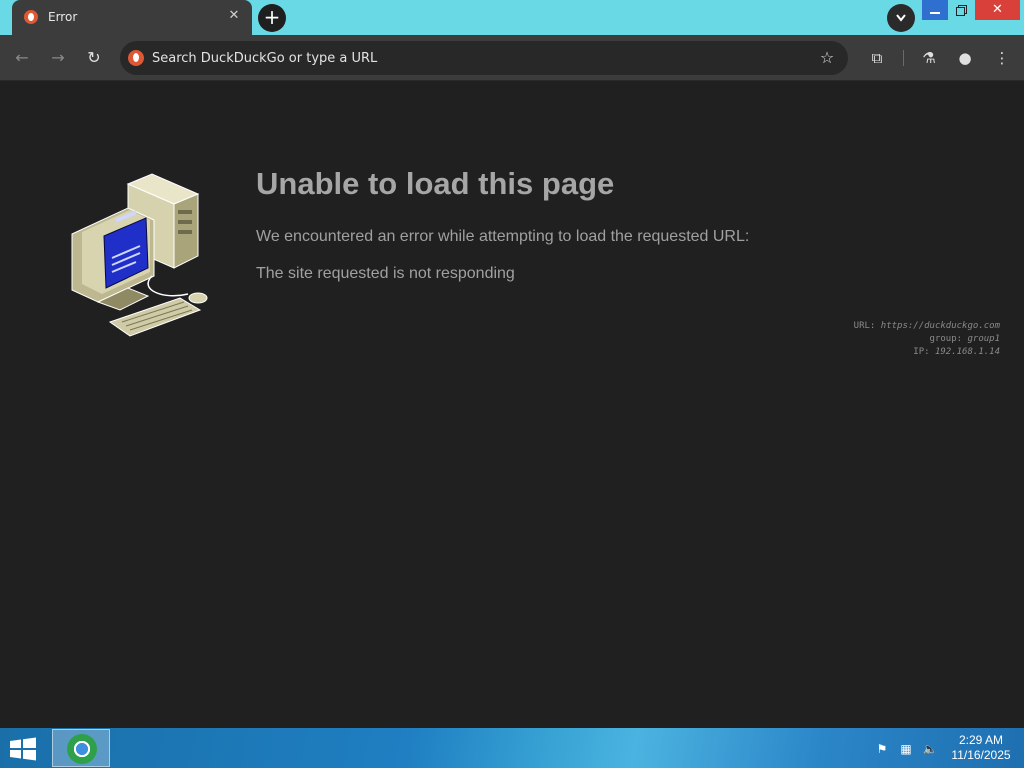 The image size is (1024, 768). What do you see at coordinates (981, 755) in the screenshot?
I see `clock-date: 11/16/2025` at bounding box center [981, 755].